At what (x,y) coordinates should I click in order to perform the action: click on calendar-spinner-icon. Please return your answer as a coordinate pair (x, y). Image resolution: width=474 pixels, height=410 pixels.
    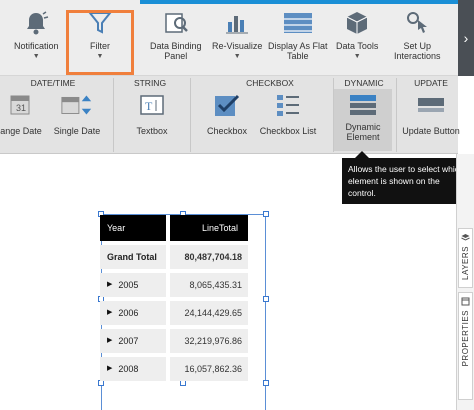
    Looking at the image, I should click on (77, 105).